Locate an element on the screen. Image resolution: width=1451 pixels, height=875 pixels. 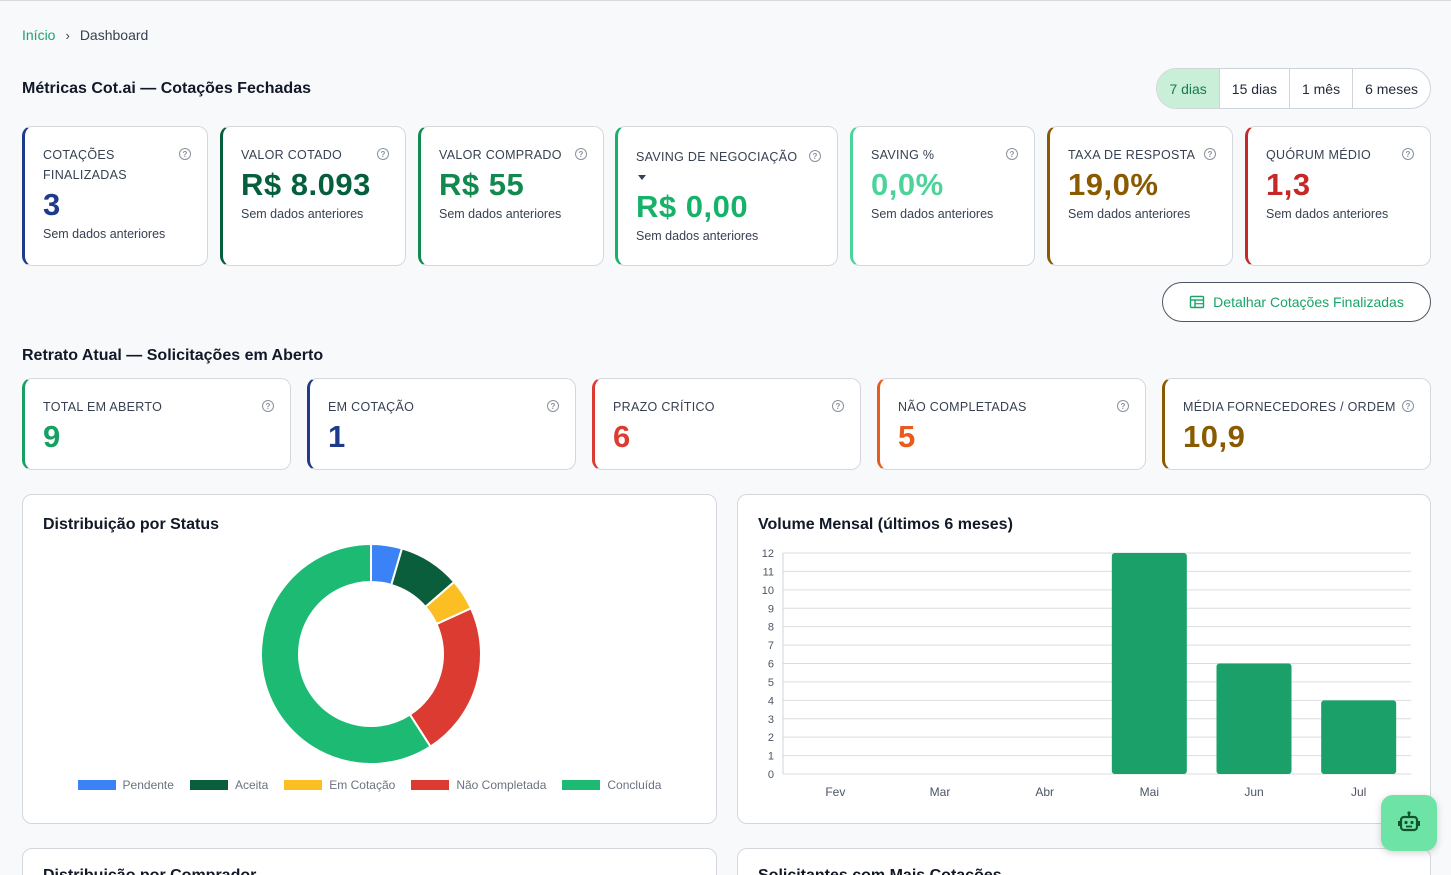
metric-card-saving-percent: Saving % ? 0,0% Sem dados anteriores is located at coordinates (942, 196).